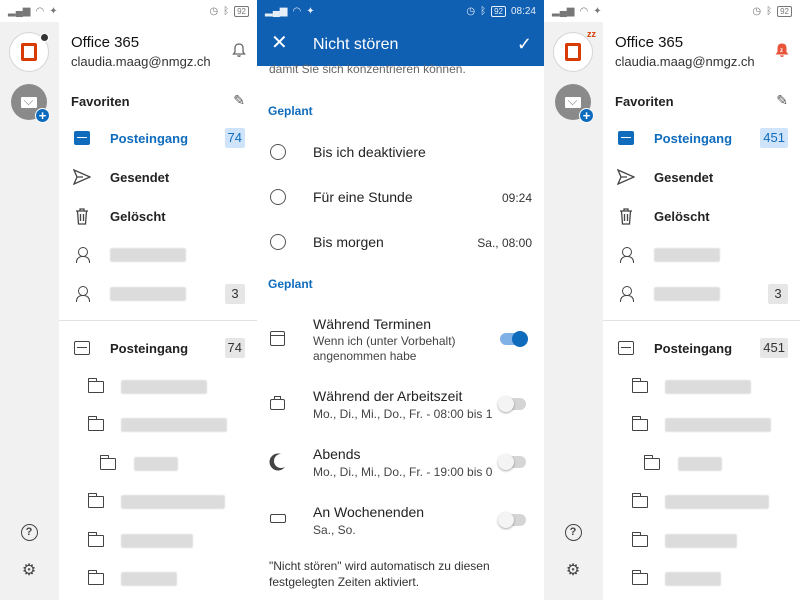 This screenshot has width=800, height=600. Describe the element at coordinates (290, 284) in the screenshot. I see `section-heading: Geplant` at that location.